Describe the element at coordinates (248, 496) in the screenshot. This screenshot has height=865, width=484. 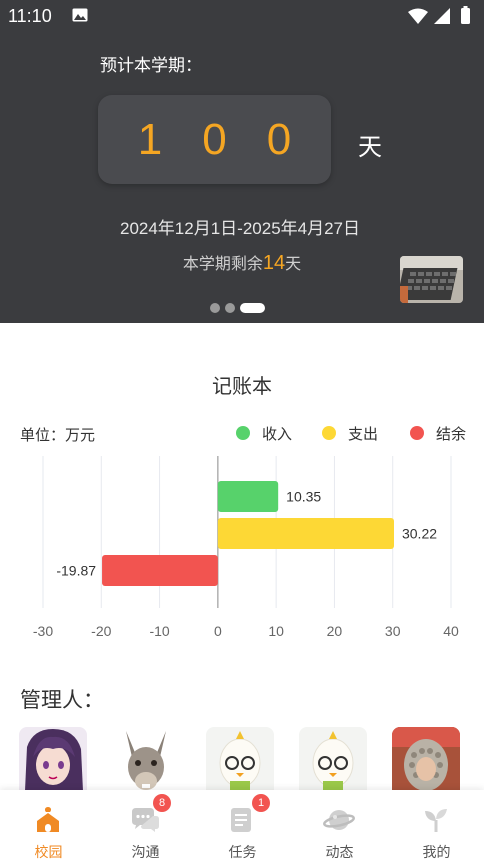
I see `bar-income` at that location.